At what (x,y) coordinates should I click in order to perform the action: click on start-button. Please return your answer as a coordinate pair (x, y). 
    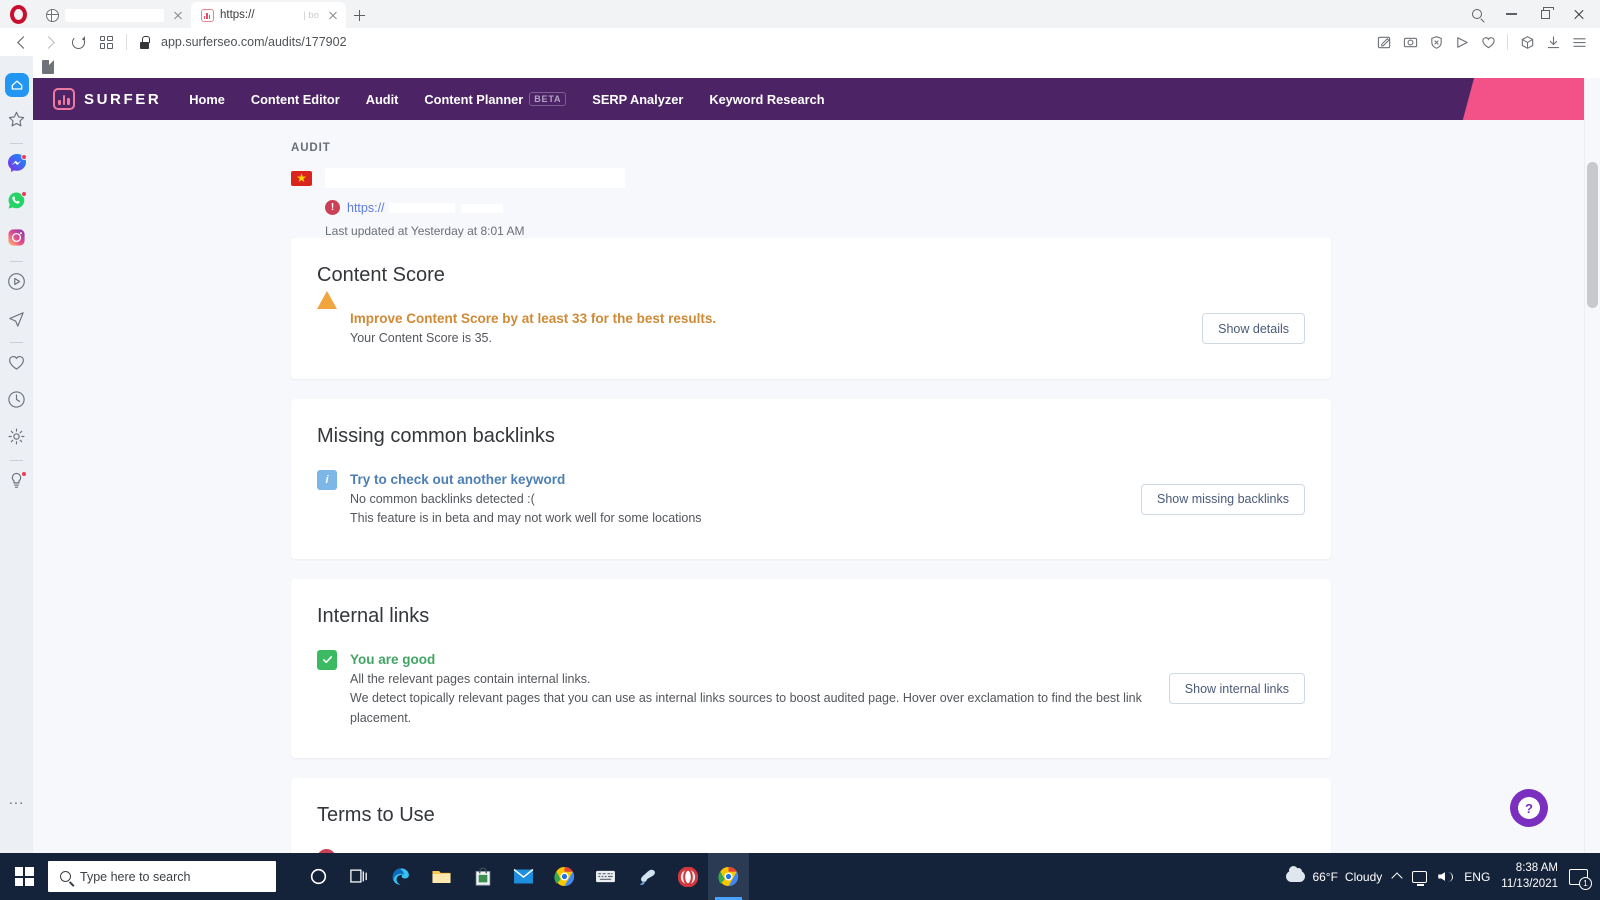
    Looking at the image, I should click on (24, 876).